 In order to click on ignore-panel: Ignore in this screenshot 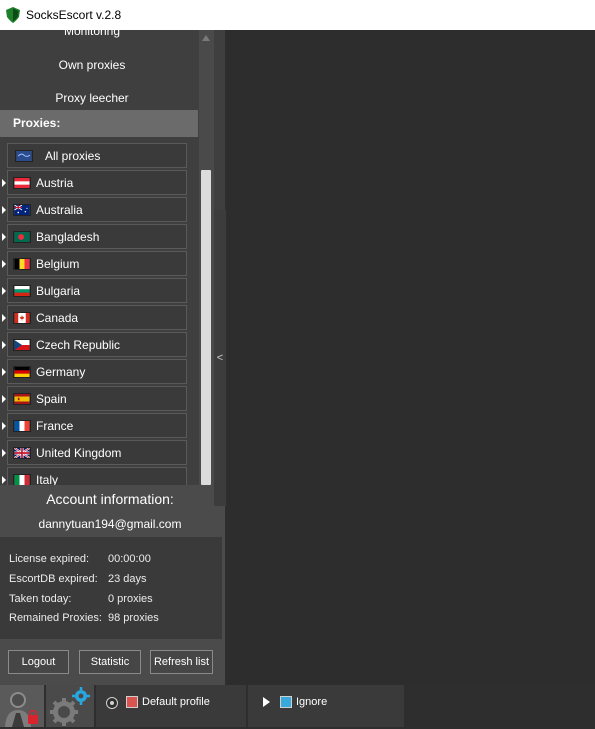, I will do `click(326, 706)`.